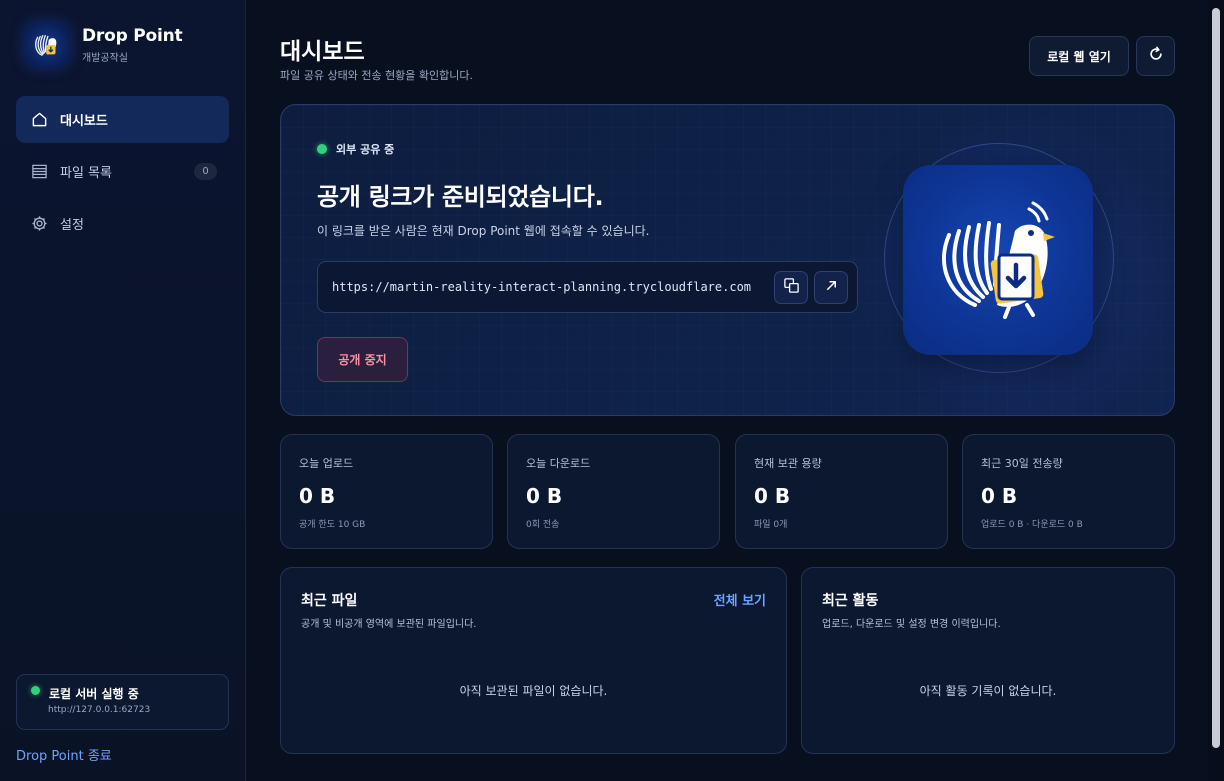 The image size is (1224, 781). I want to click on stat-label: 오늘 업로드, so click(326, 463).